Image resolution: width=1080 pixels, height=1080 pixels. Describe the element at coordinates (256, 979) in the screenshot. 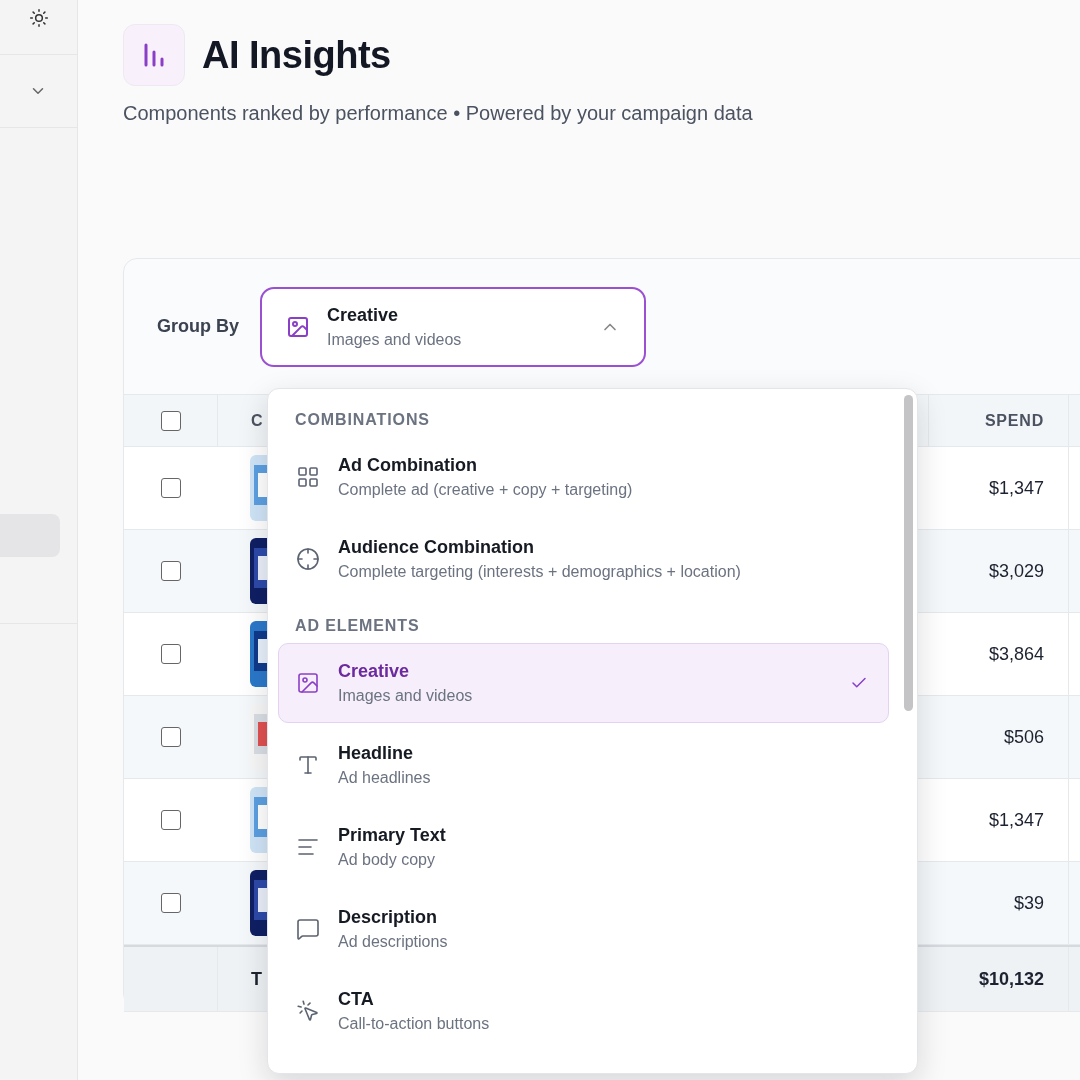

I see `total-label: T` at that location.